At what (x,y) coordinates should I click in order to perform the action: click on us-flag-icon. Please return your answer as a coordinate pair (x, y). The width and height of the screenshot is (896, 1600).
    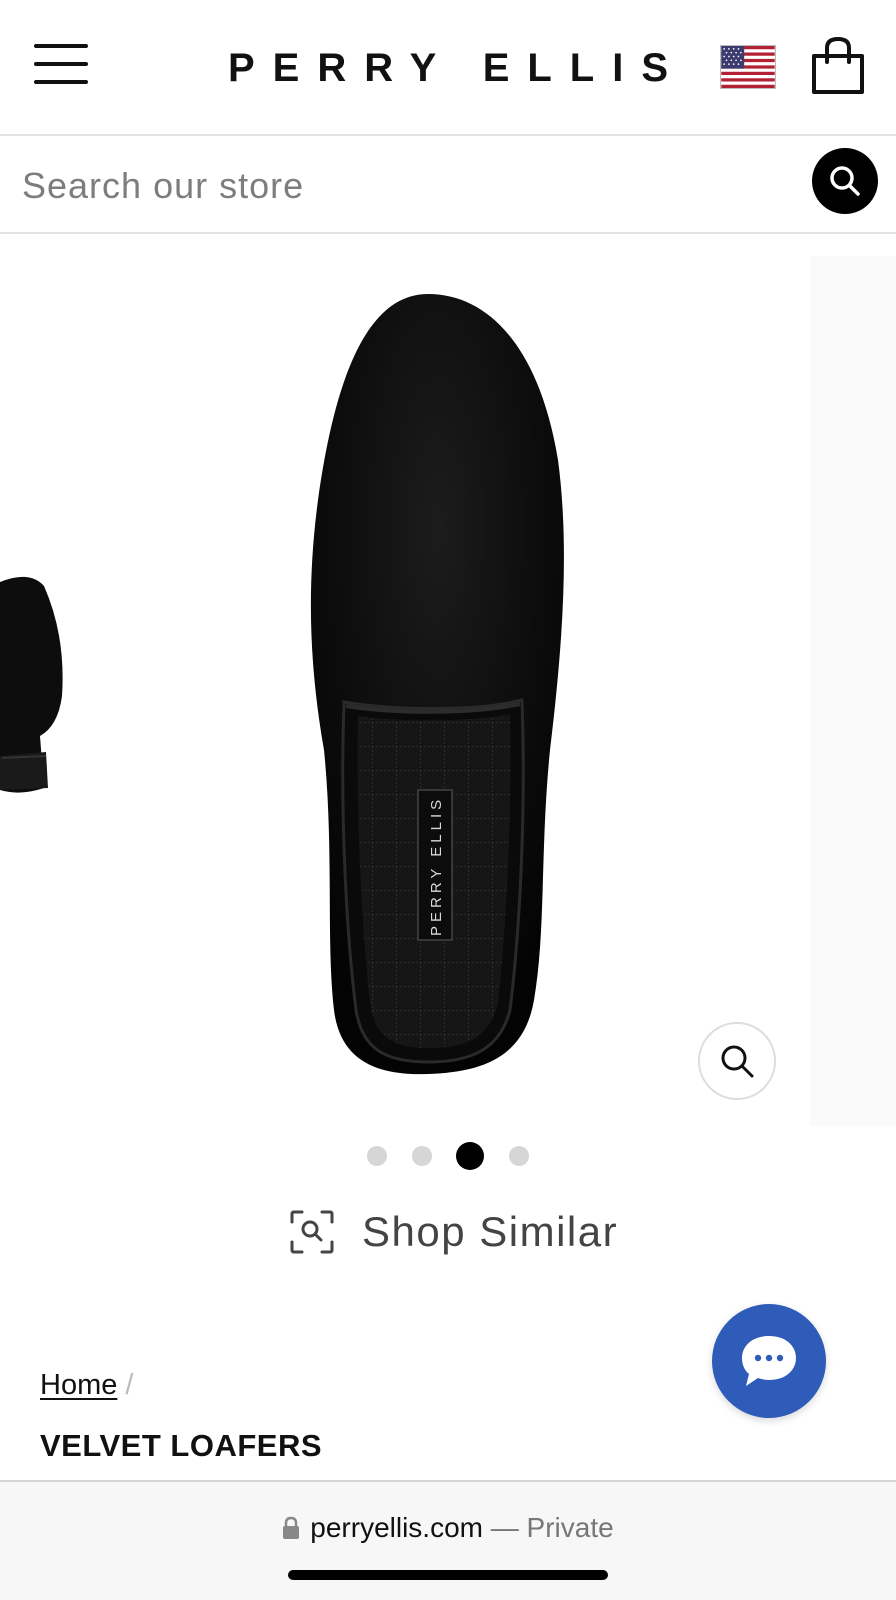
    Looking at the image, I should click on (748, 67).